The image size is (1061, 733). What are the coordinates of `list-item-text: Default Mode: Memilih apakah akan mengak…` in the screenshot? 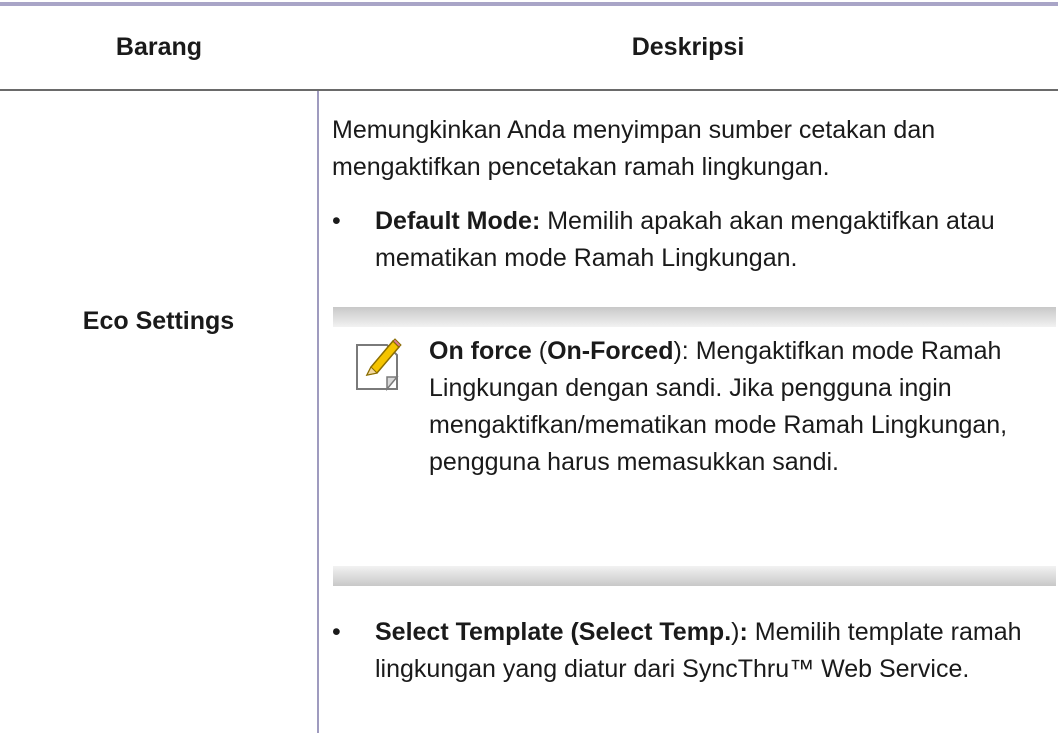 It's located at (716, 240).